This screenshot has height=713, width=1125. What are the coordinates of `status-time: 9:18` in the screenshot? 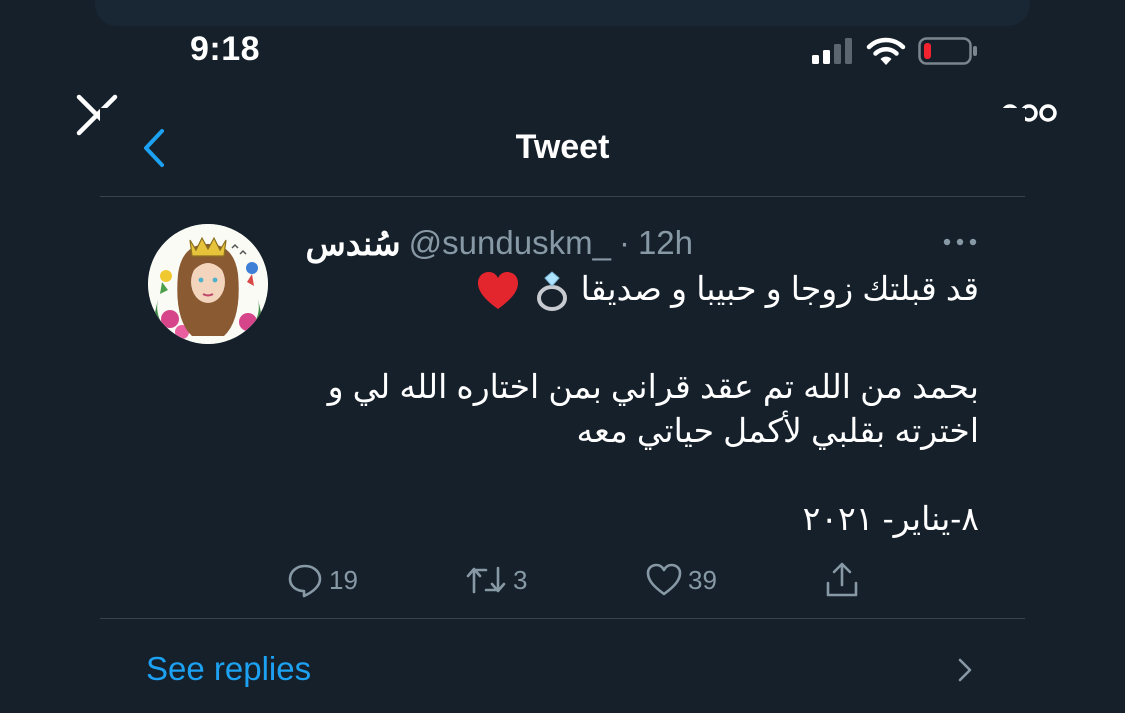 It's located at (225, 49).